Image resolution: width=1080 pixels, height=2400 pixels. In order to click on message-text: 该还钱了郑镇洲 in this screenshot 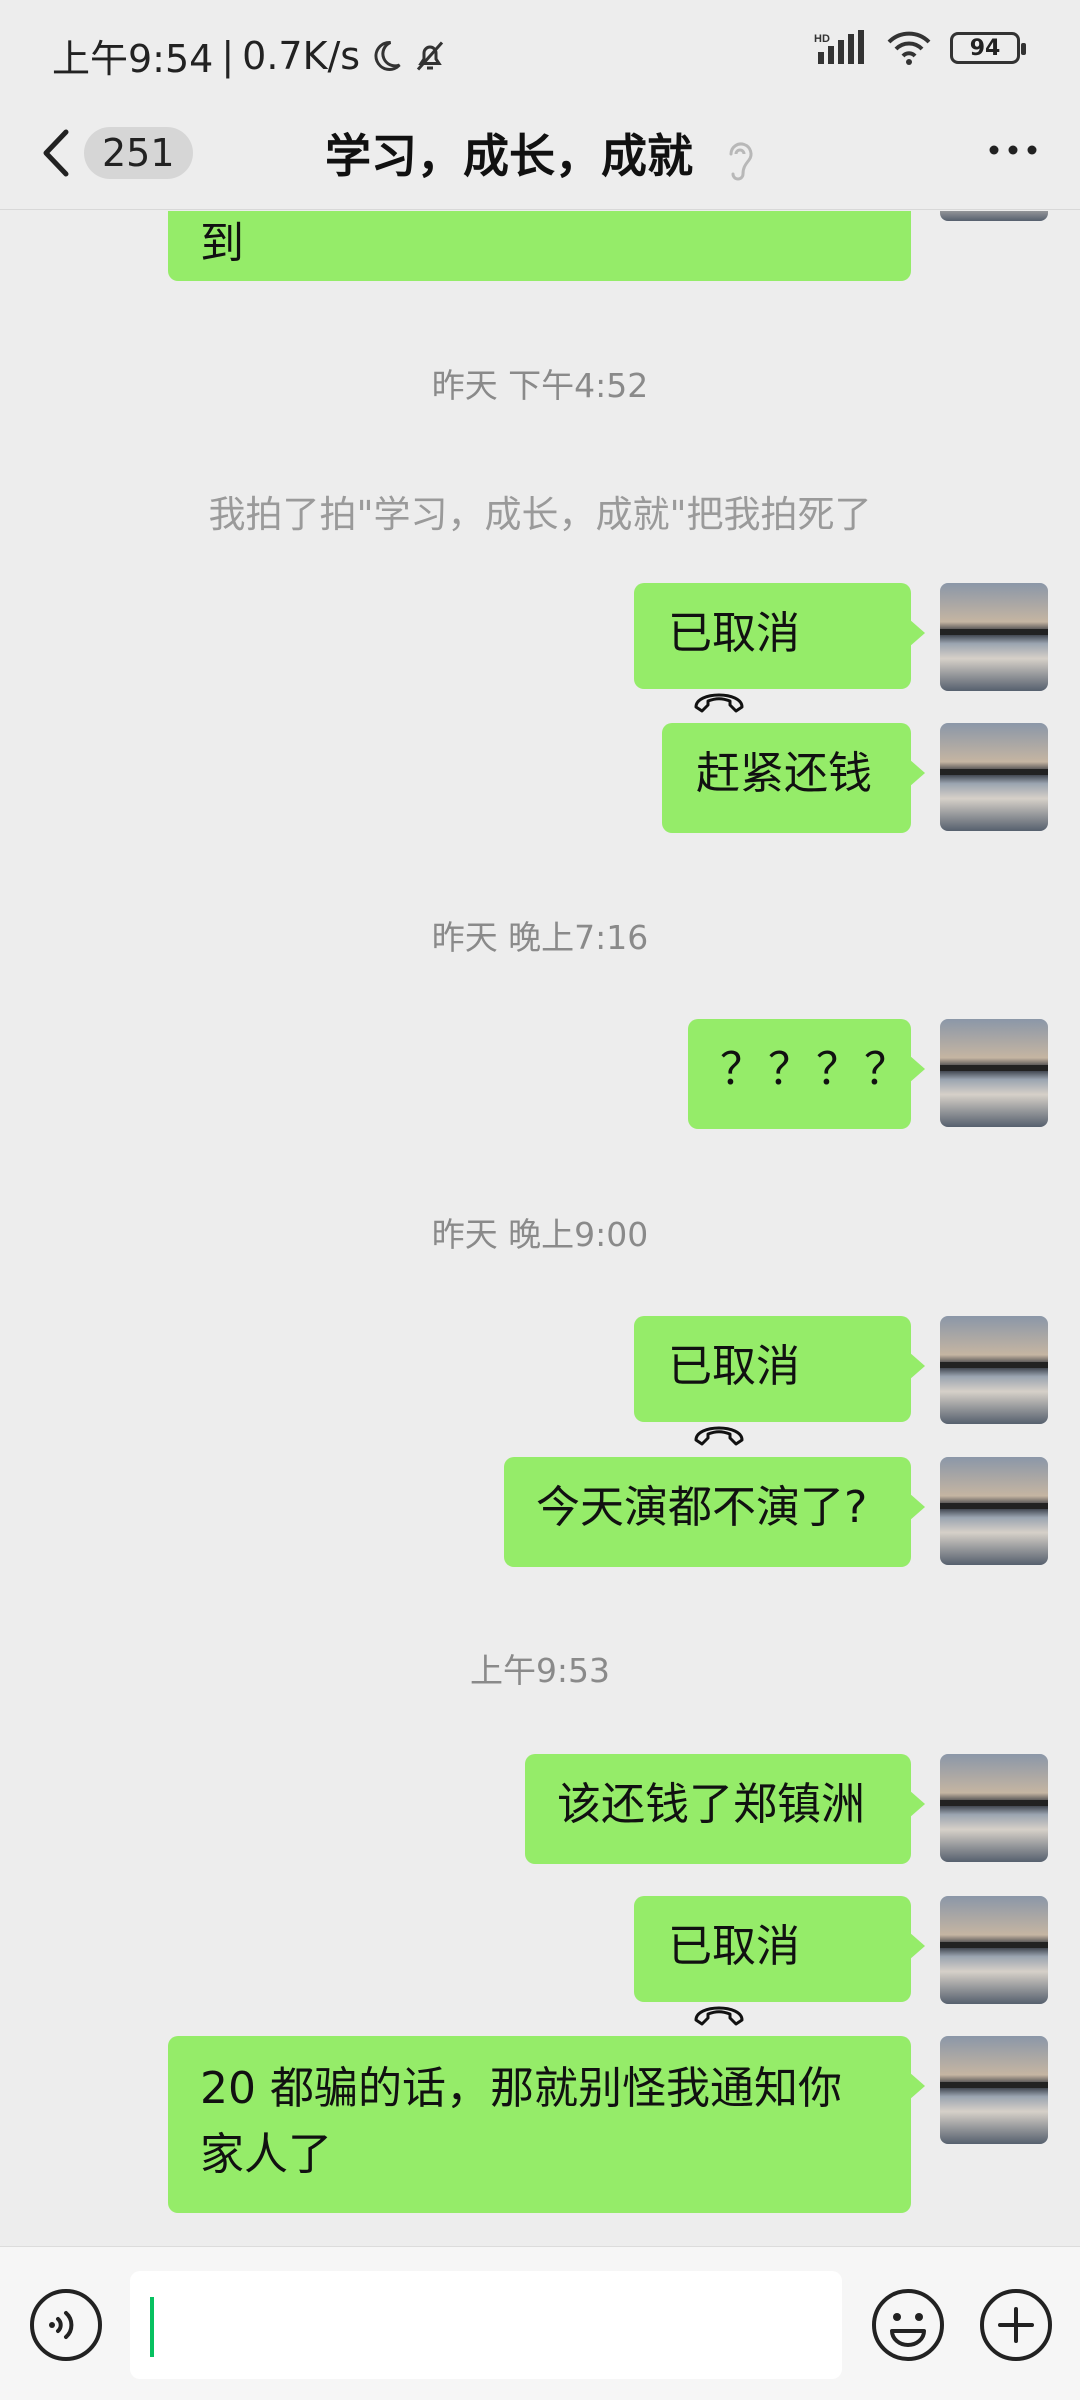, I will do `click(711, 1804)`.